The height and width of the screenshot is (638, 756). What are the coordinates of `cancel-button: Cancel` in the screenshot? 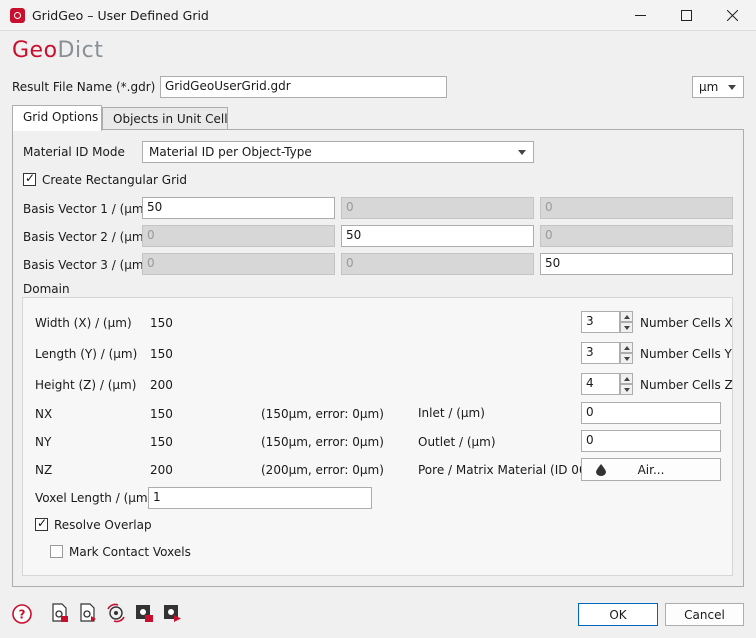 It's located at (704, 614).